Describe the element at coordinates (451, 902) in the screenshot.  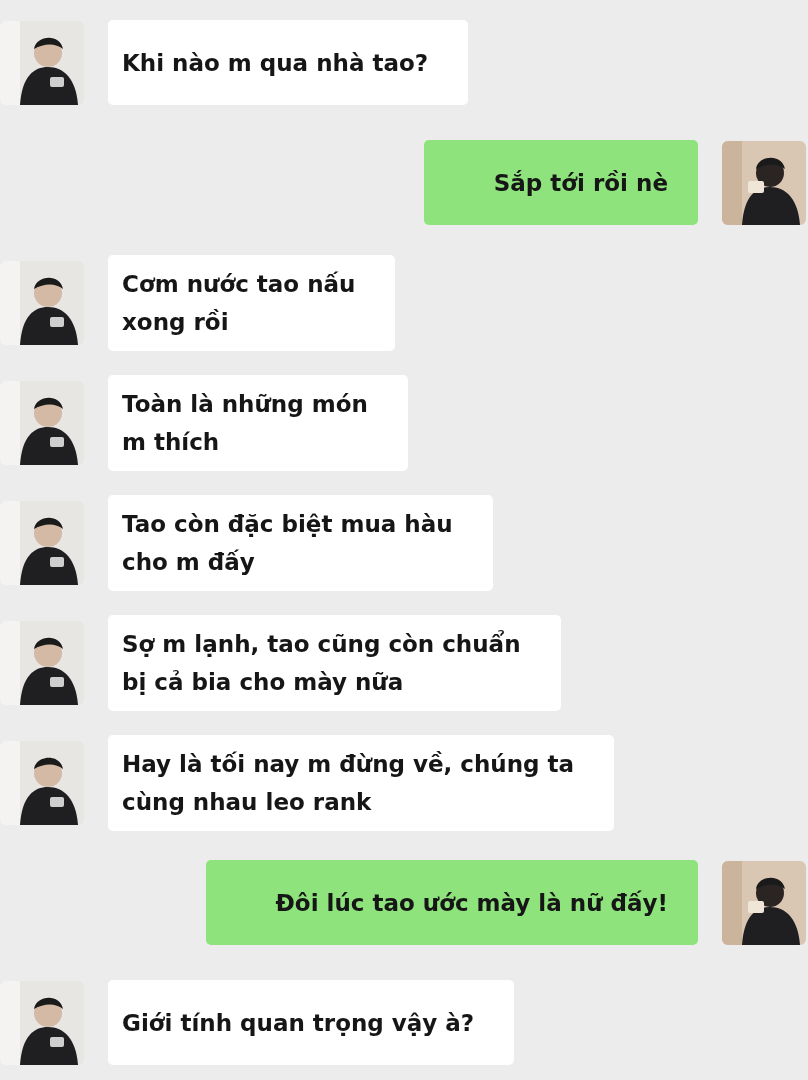
I see `message-bubble: Đôi lúc tao ước mày là nữ đấy!` at that location.